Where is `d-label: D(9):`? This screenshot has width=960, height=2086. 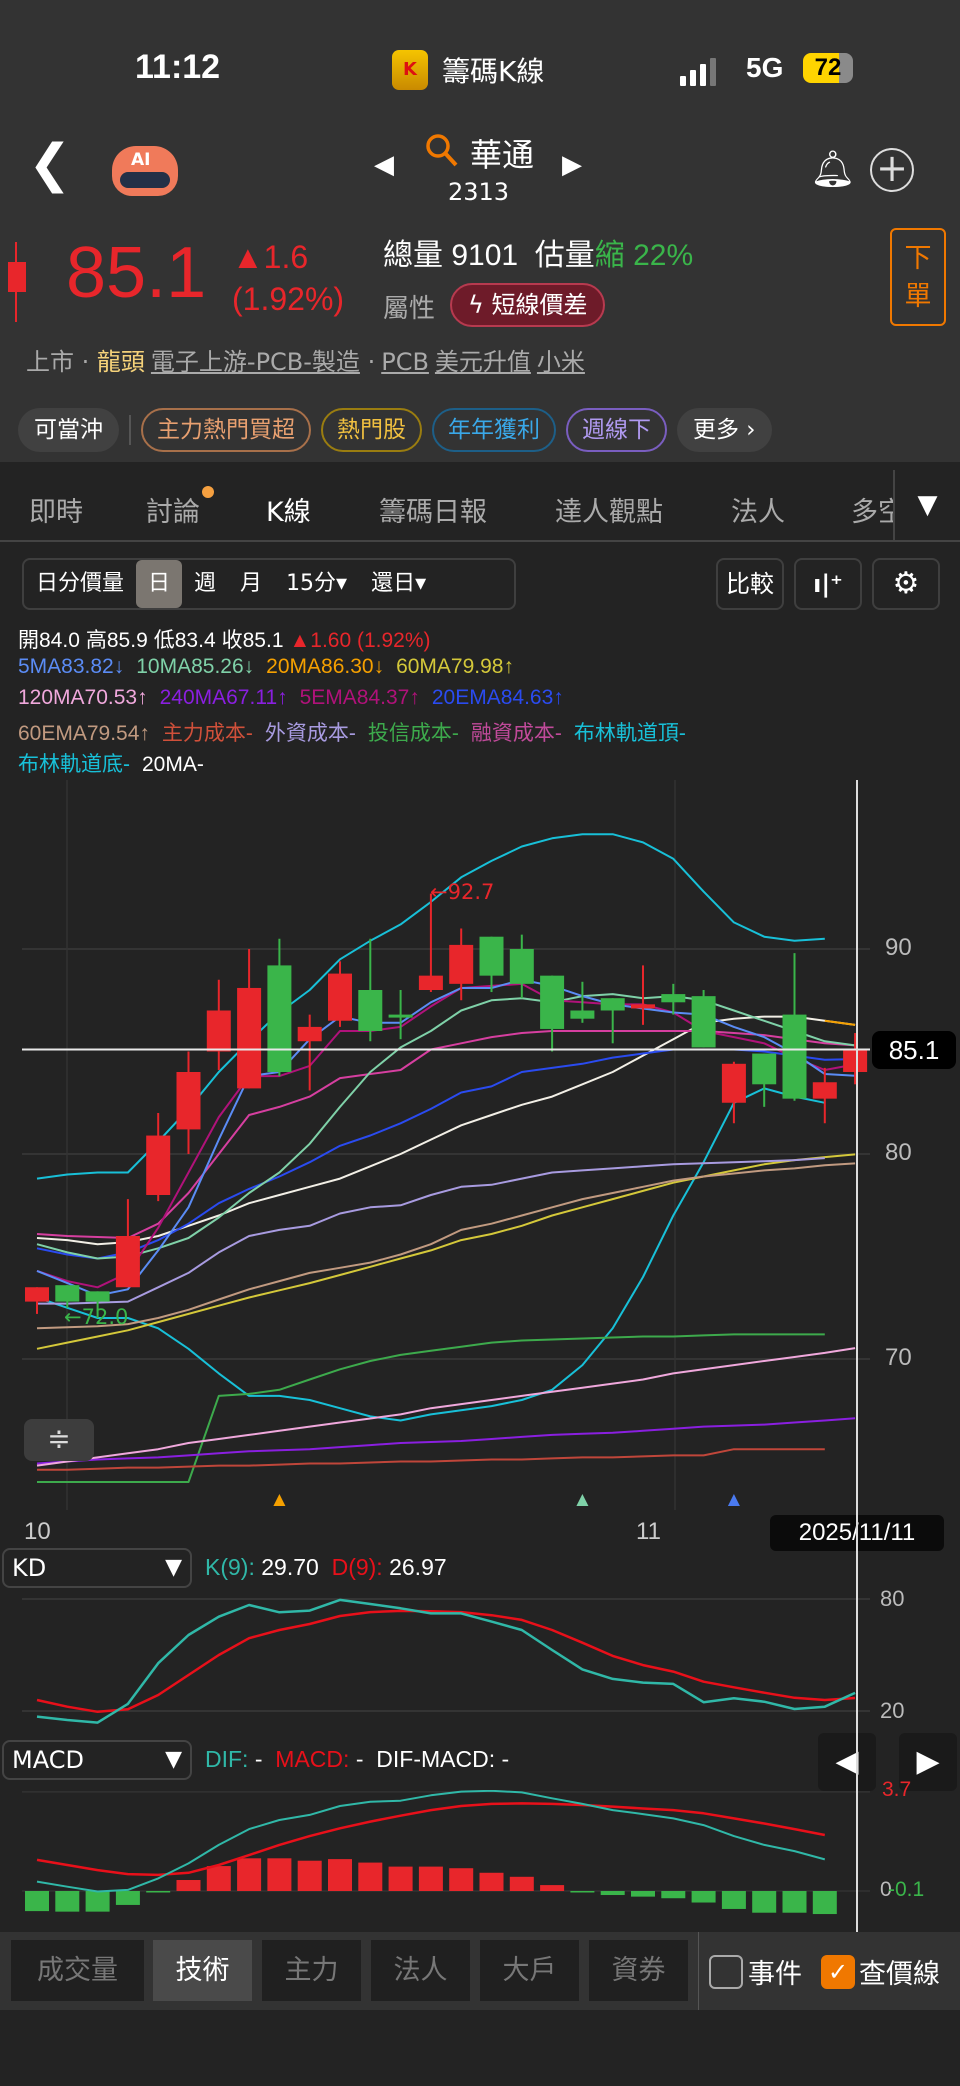
d-label: D(9): is located at coordinates (357, 1567).